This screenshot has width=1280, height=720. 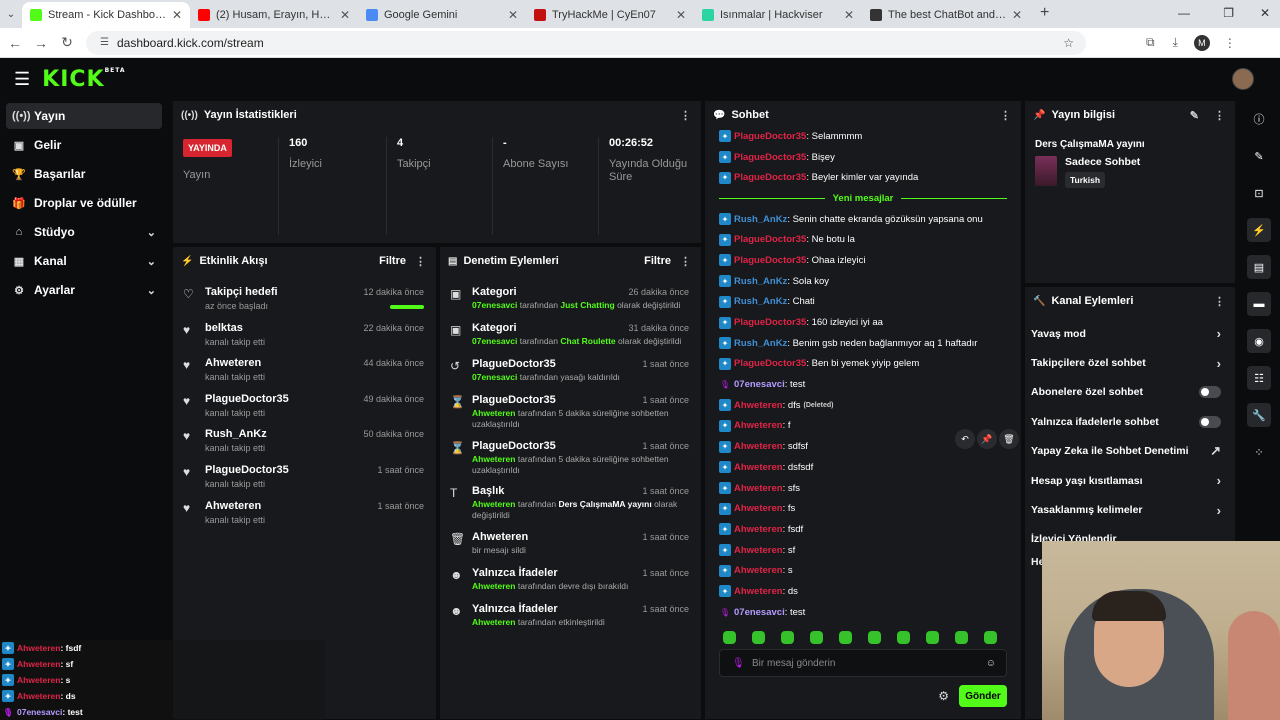 What do you see at coordinates (1184, 13) in the screenshot?
I see `minimize-icon: —` at bounding box center [1184, 13].